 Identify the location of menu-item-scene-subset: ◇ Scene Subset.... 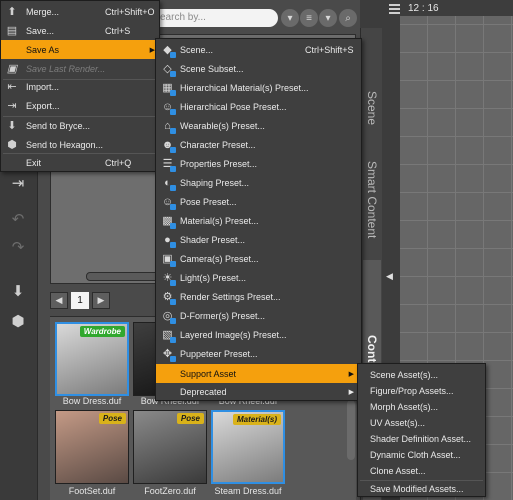
(258, 68).